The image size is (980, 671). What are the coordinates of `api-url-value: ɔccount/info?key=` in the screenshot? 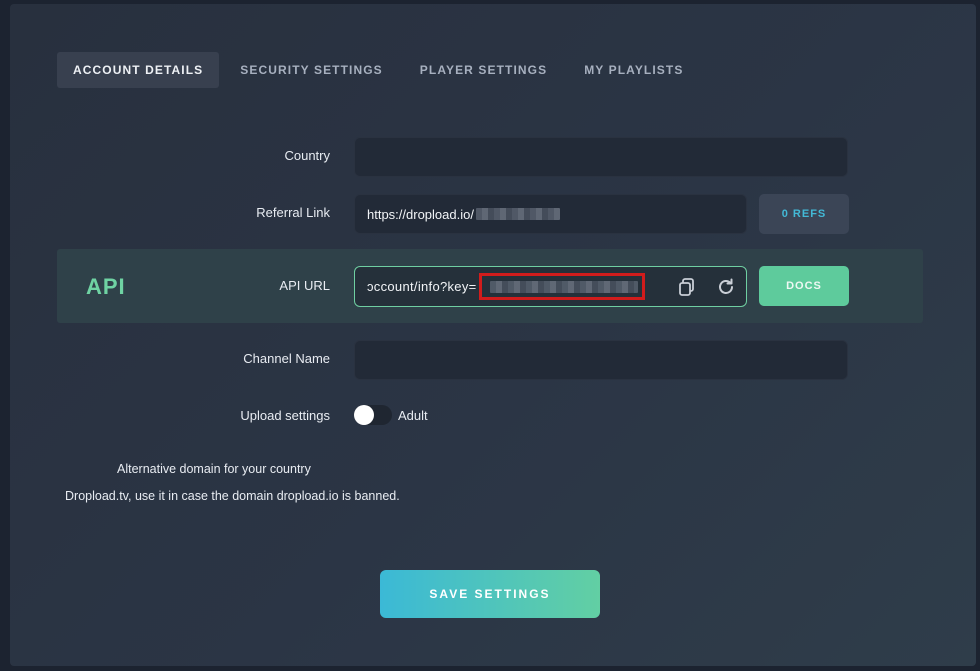 It's located at (506, 286).